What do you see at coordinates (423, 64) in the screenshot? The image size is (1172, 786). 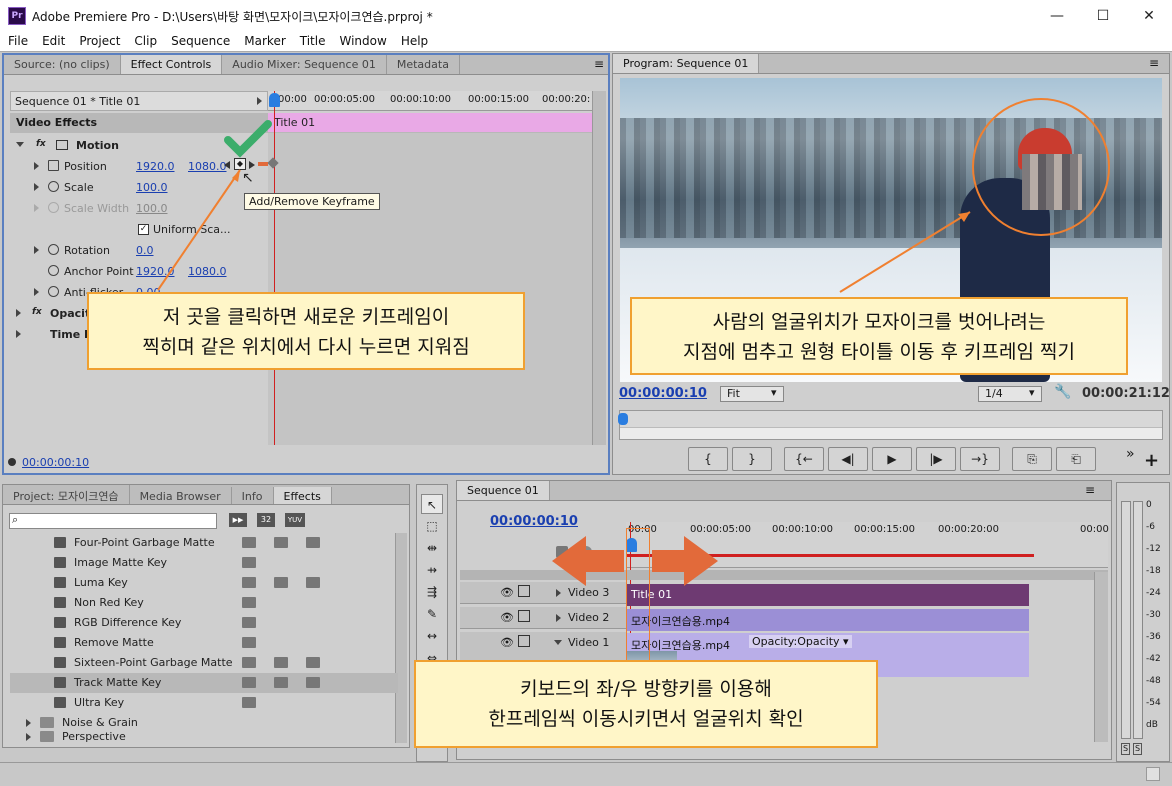 I see `tab-metadata: Metadata` at bounding box center [423, 64].